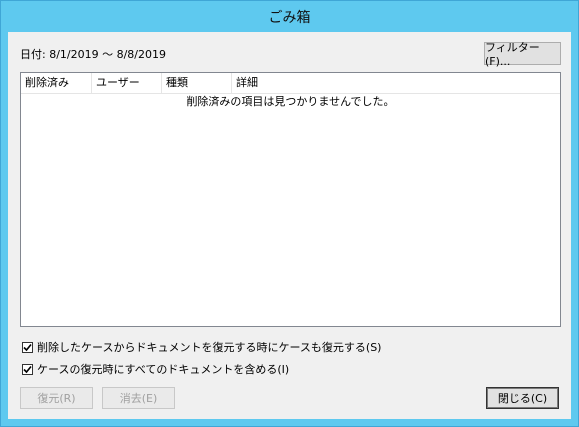 This screenshot has width=579, height=427. I want to click on restore-case-label: 削除したケースからドキュメントを復元する時にケースも復元する(S), so click(209, 347).